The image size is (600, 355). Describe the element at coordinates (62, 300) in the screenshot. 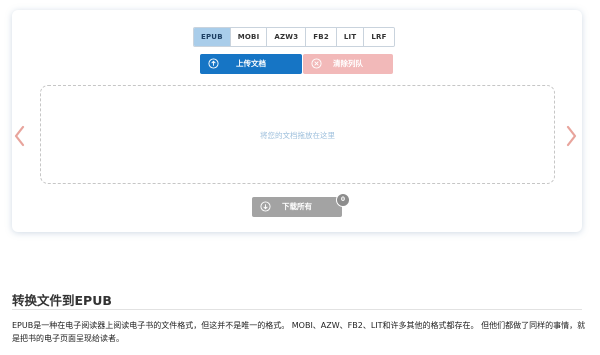

I see `section-title: 转换文件到EPUB` at that location.